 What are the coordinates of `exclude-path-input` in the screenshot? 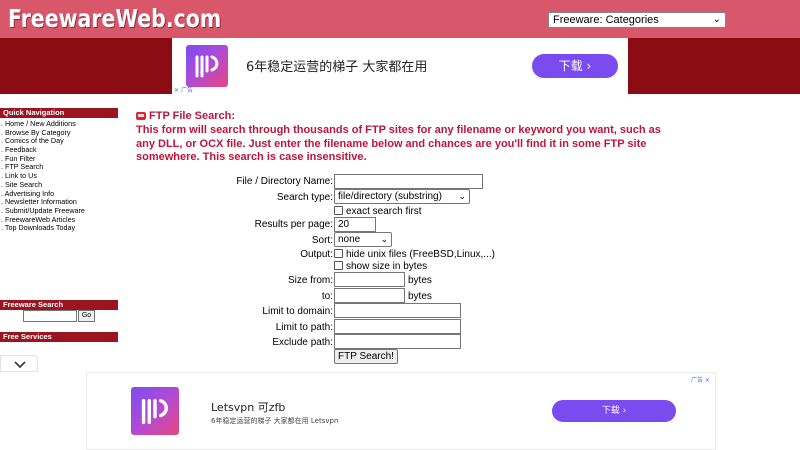 It's located at (397, 341).